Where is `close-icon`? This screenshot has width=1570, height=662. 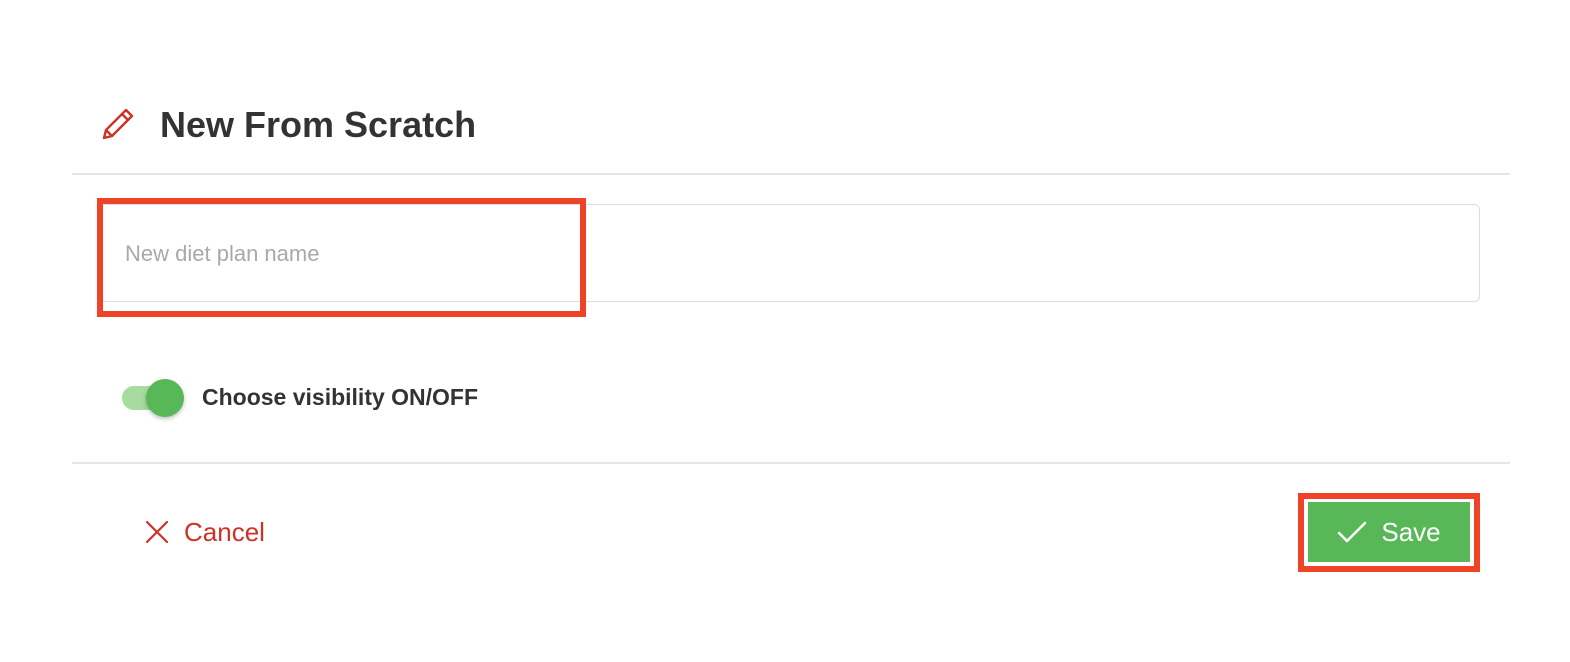 close-icon is located at coordinates (157, 532).